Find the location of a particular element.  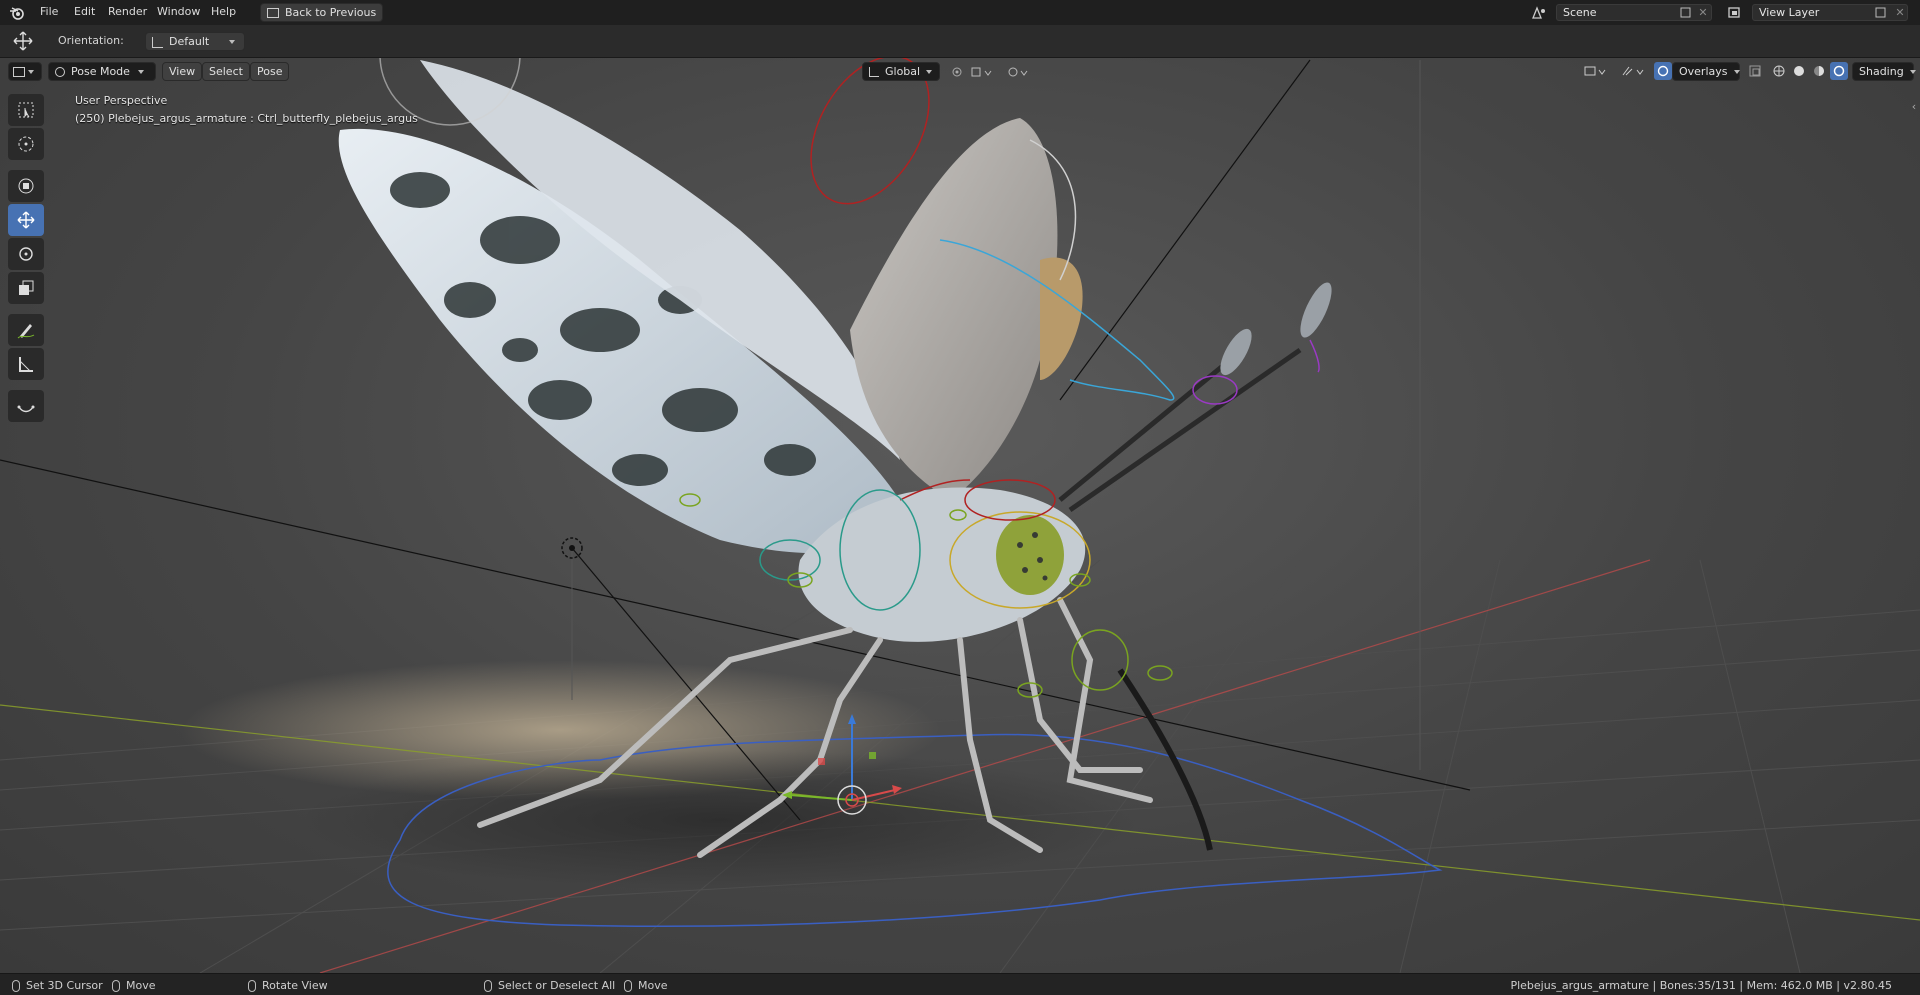

rotate-icon is located at coordinates (26, 254).